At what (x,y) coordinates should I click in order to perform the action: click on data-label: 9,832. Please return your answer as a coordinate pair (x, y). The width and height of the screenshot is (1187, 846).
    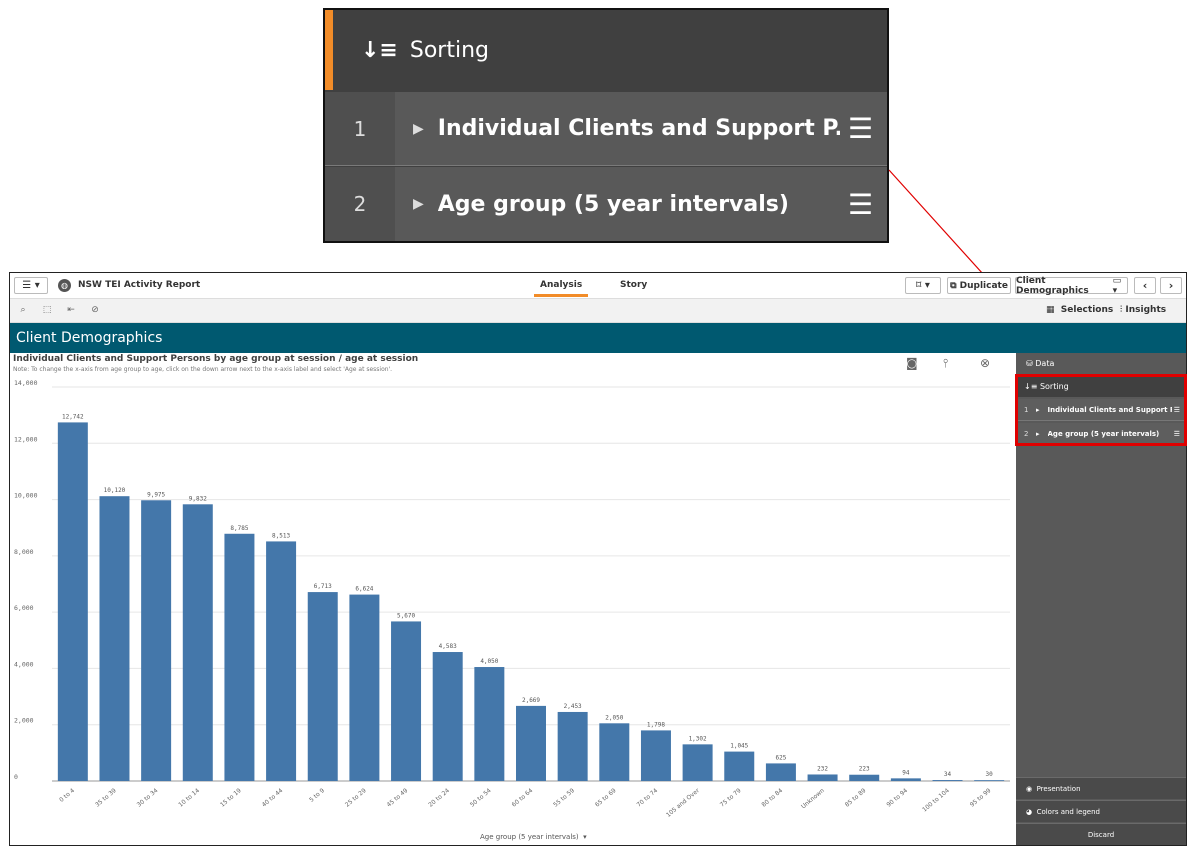
    Looking at the image, I should click on (198, 498).